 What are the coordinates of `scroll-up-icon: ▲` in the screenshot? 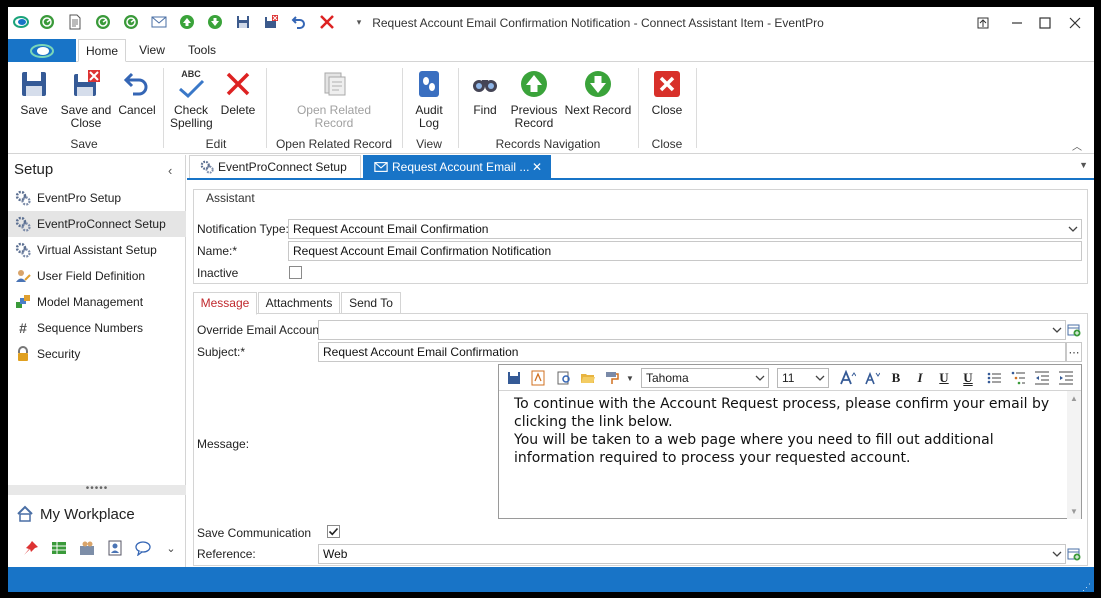 It's located at (1074, 398).